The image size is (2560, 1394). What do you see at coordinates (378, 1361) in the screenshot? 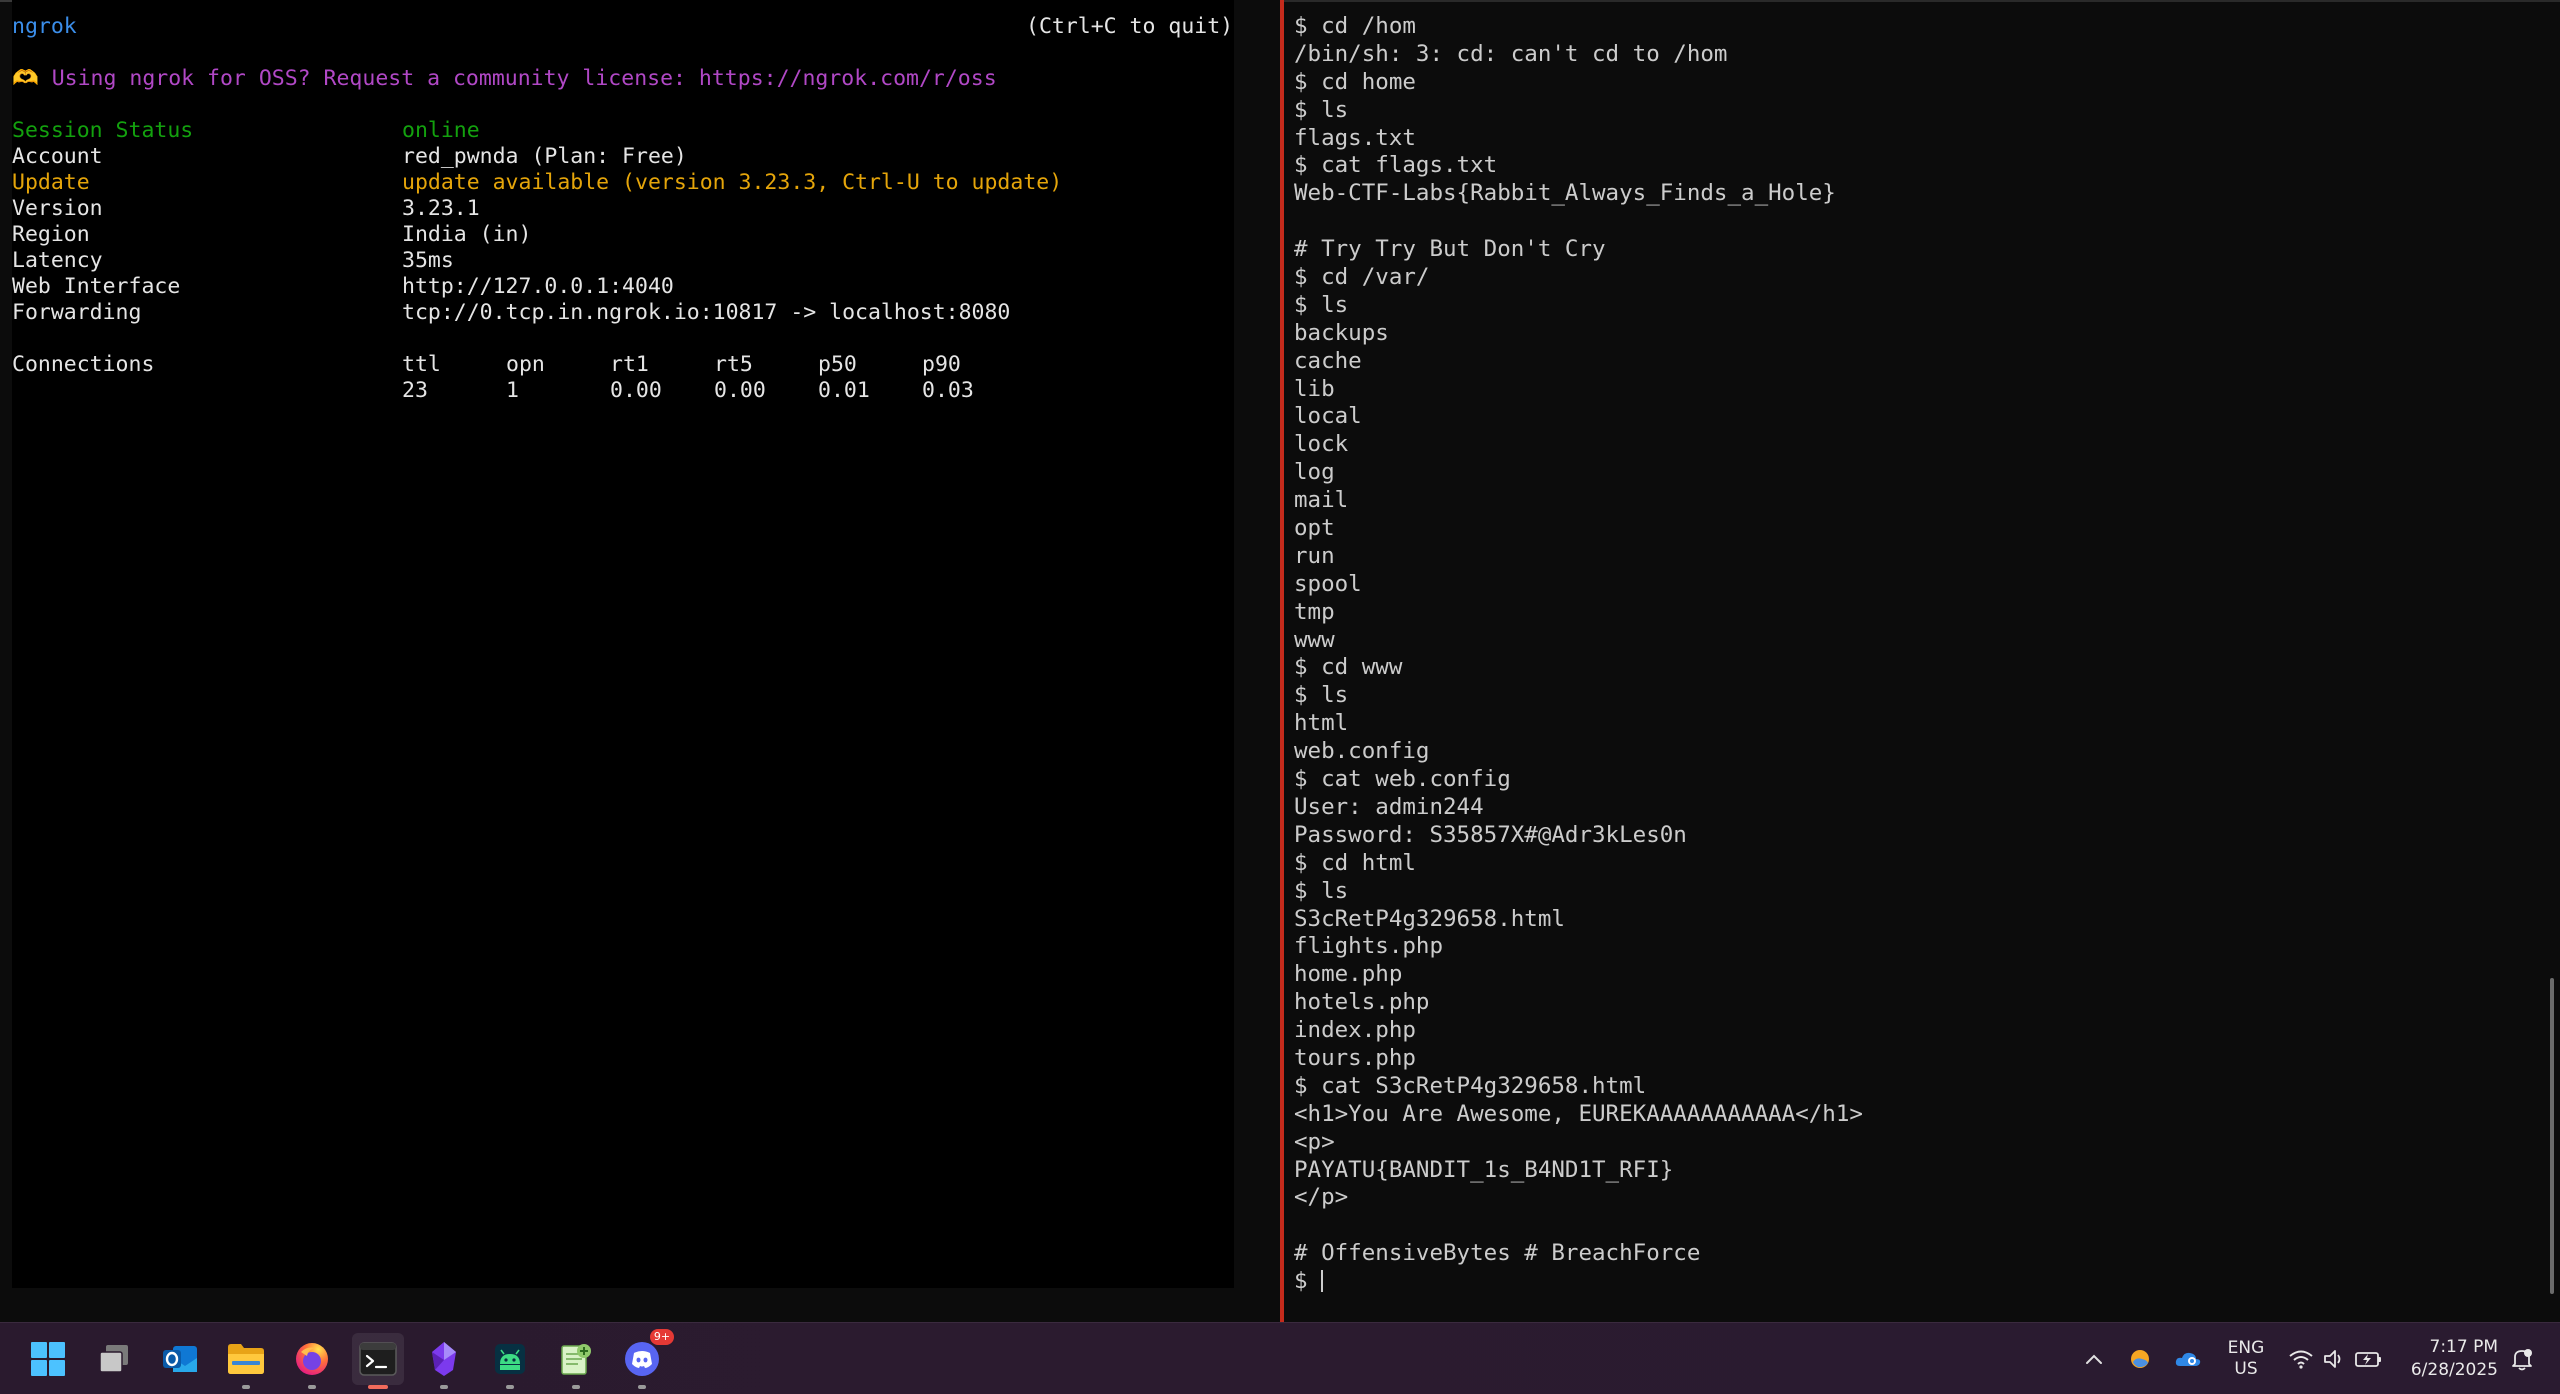
I see `terminal-button` at bounding box center [378, 1361].